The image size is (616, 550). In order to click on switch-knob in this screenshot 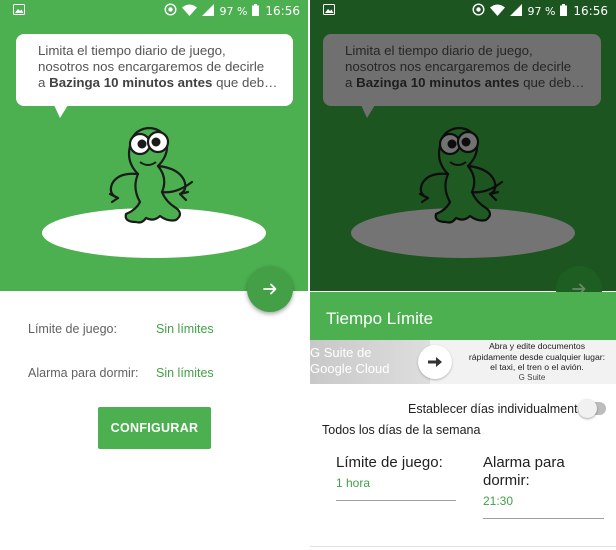, I will do `click(587, 408)`.